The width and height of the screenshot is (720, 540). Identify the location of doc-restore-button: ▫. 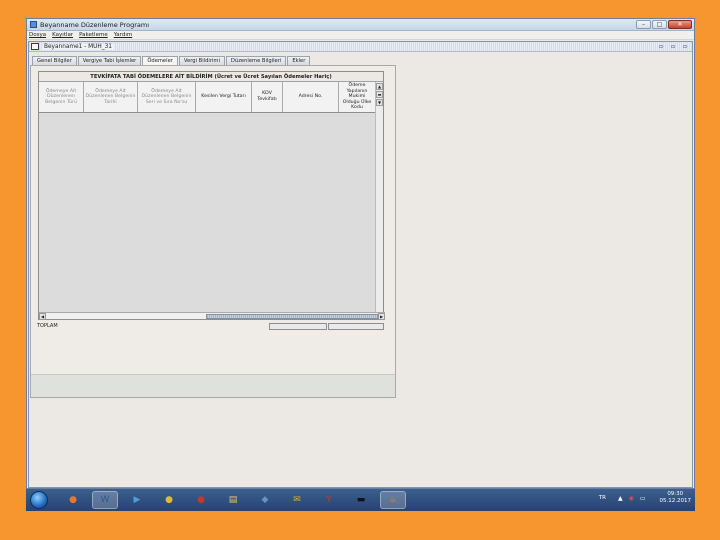
(661, 46).